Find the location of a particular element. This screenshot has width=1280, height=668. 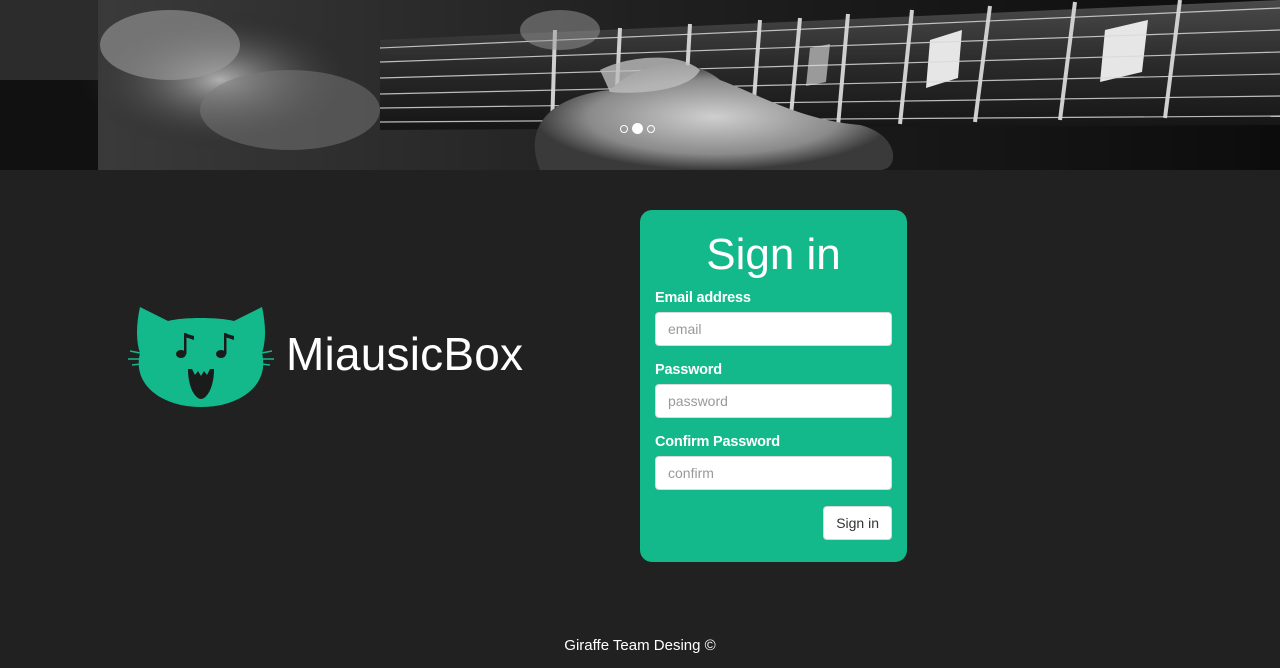

form-actions: Sign in is located at coordinates (773, 523).